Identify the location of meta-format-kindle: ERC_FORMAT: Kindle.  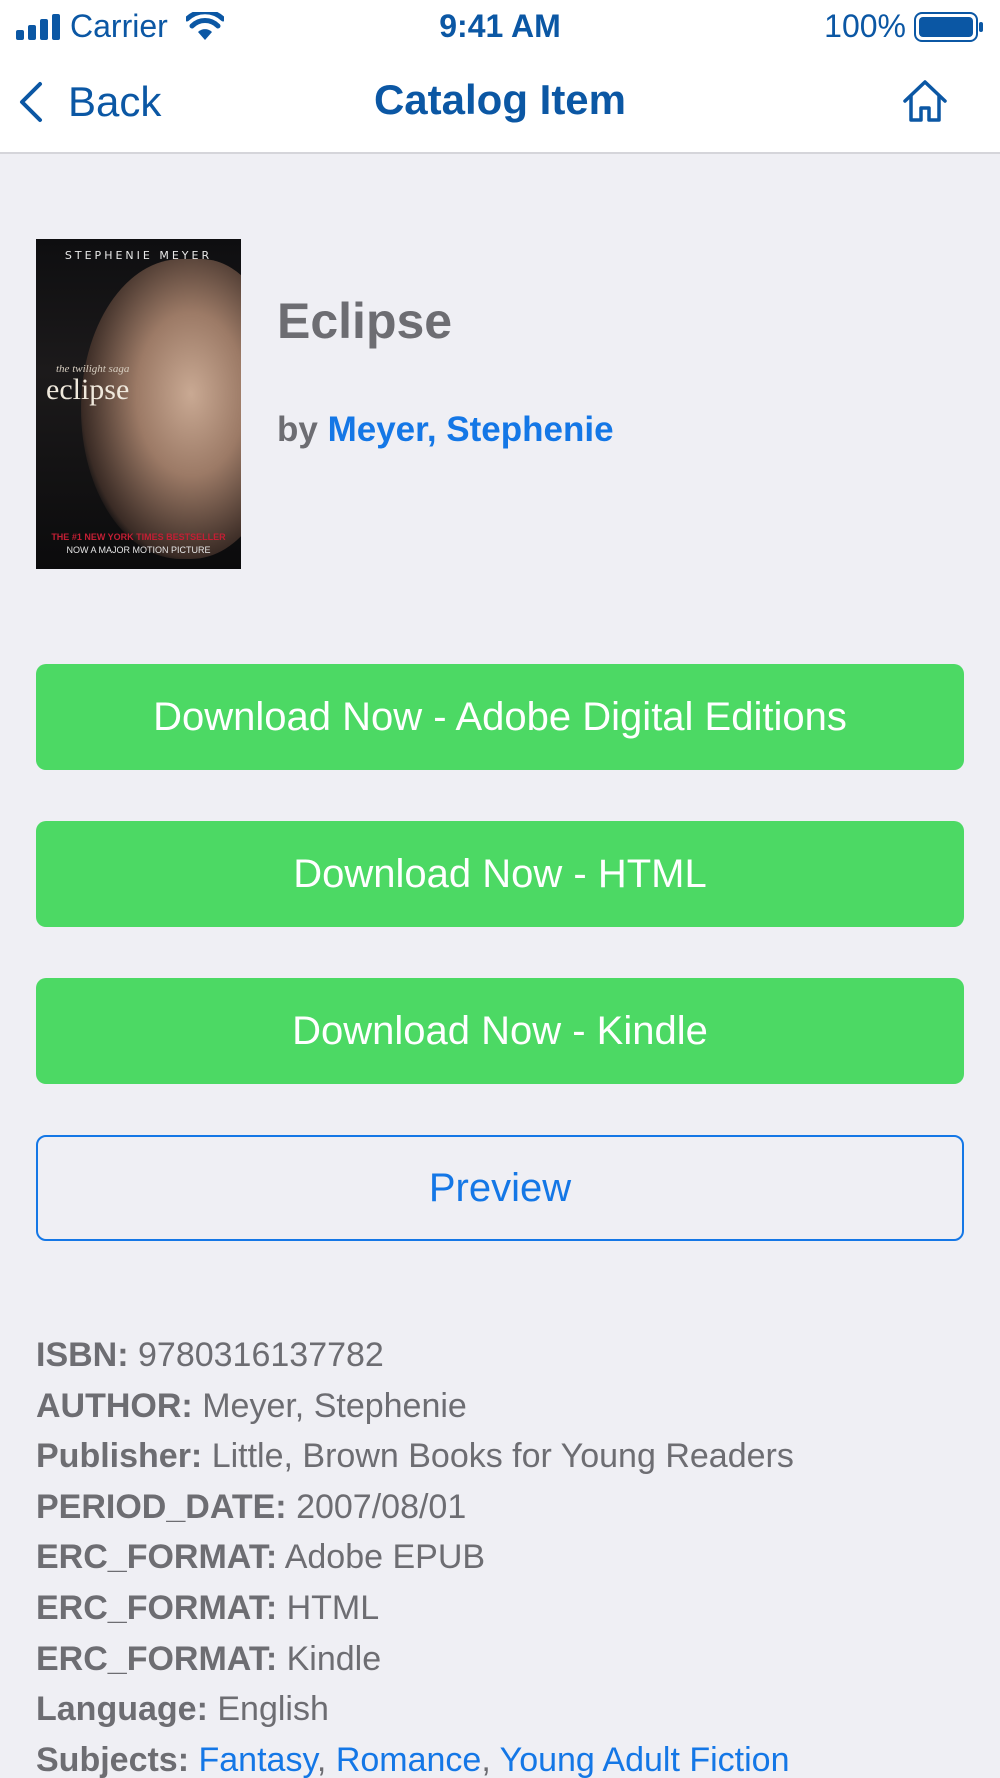
(506, 1659).